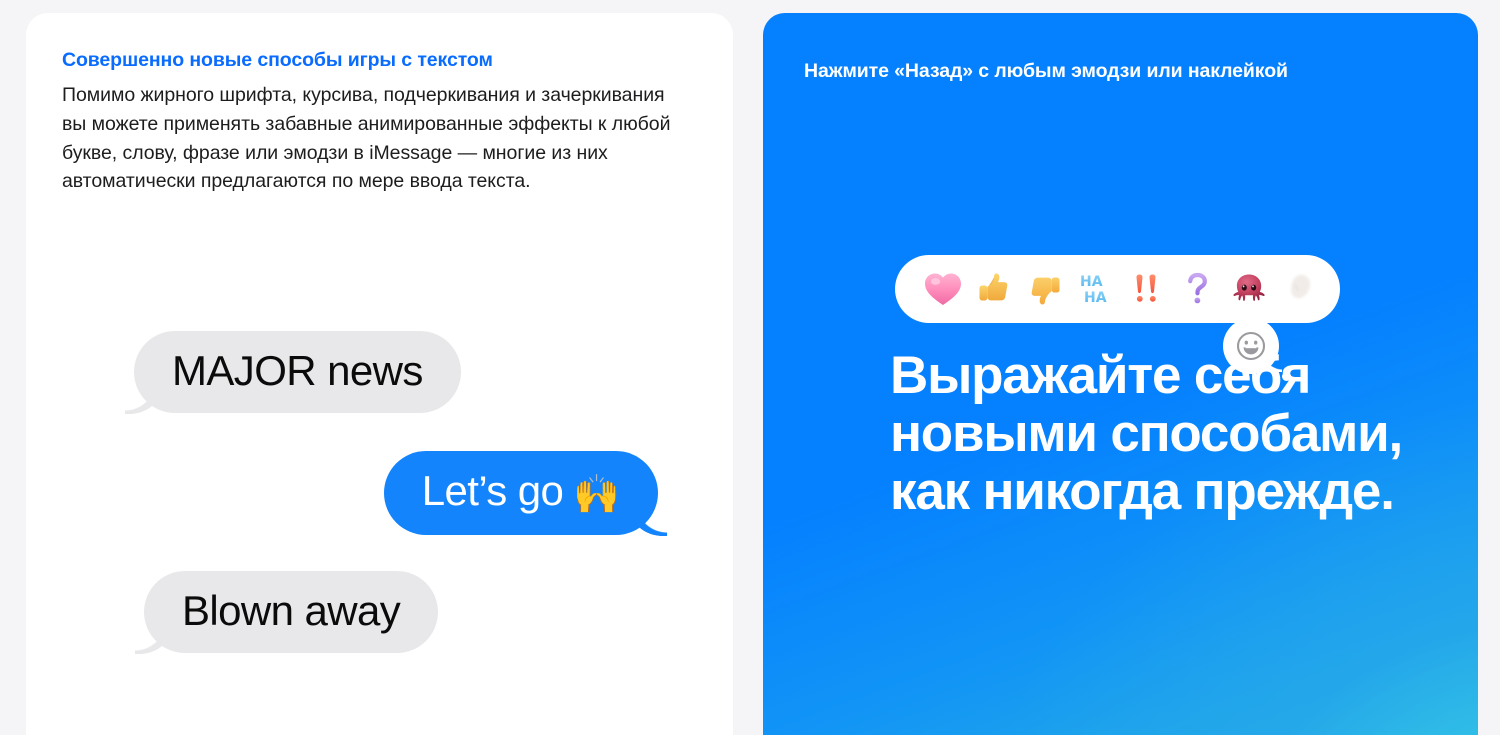 This screenshot has width=1500, height=735. I want to click on tapback-picker-bar: HA HA, so click(1117, 289).